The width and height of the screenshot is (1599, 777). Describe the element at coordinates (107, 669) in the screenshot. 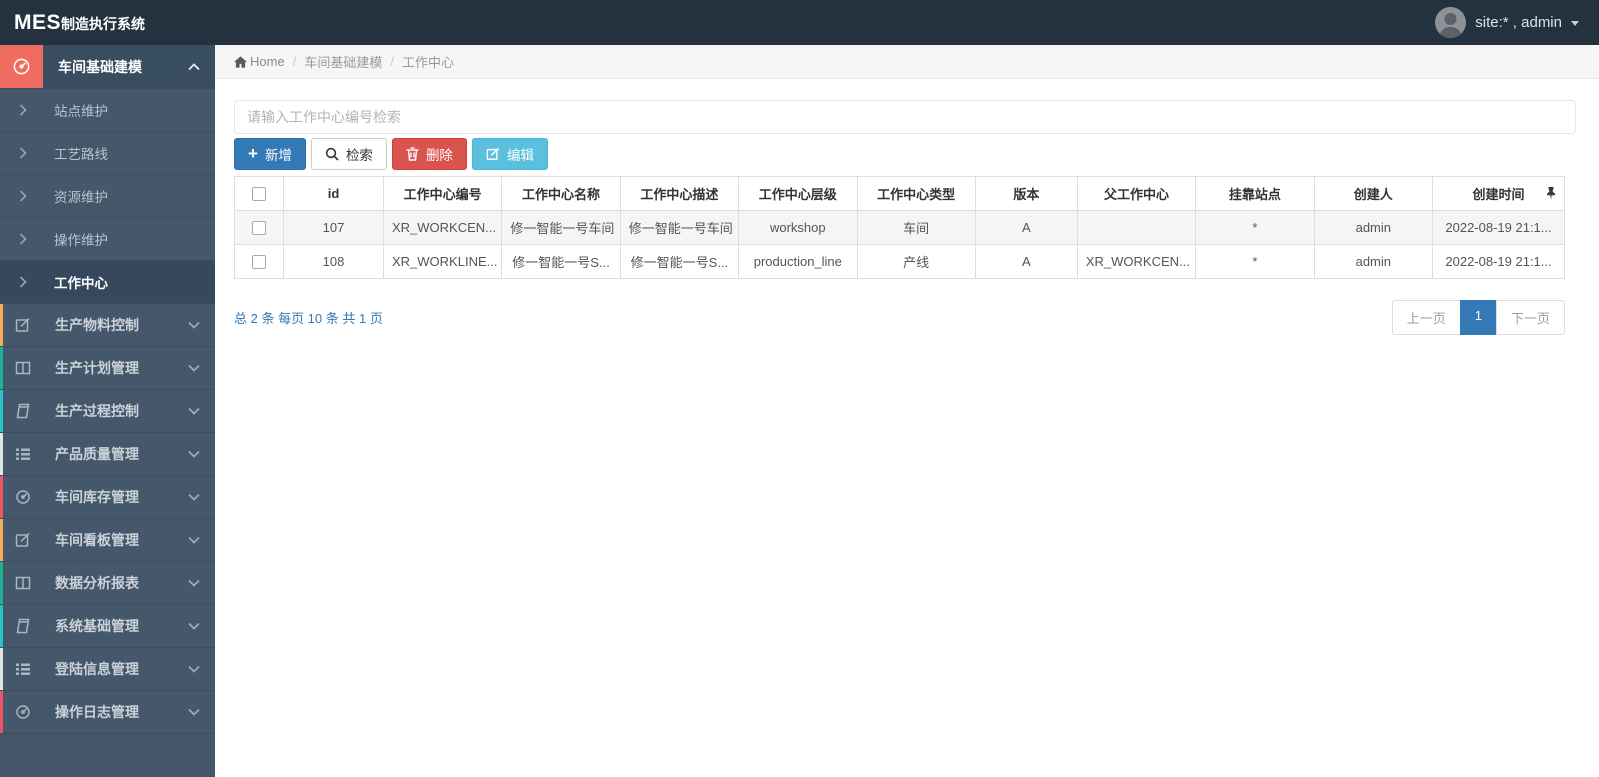

I see `sidebar-item-login-info: 登陆信息管理` at that location.